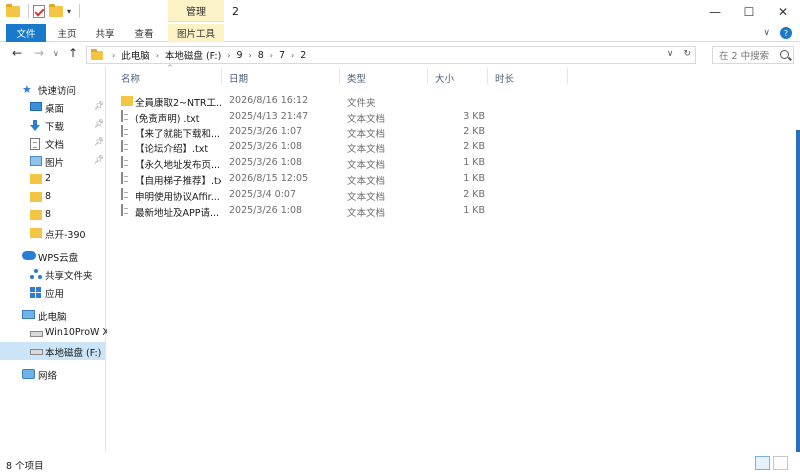  What do you see at coordinates (52, 89) in the screenshot?
I see `sidebar-item-quick-access: ★ 快速访问` at bounding box center [52, 89].